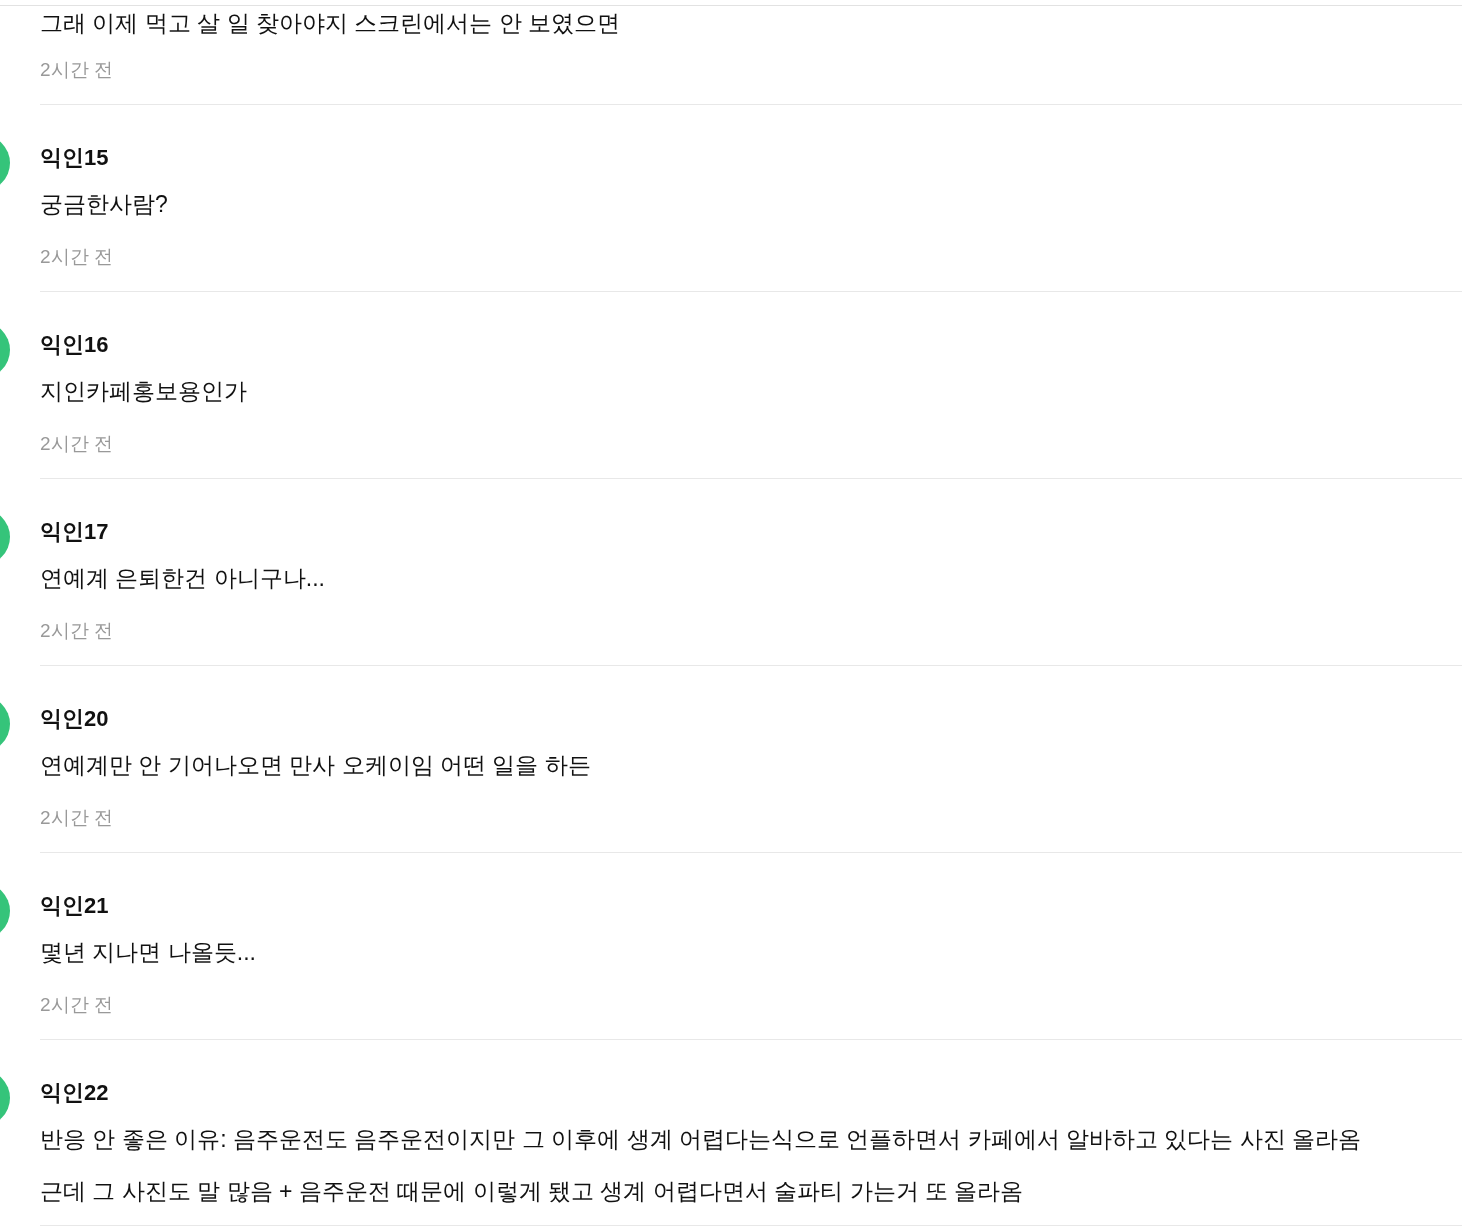  I want to click on comment-text: 연예계만 안 기어나오면 만사 오케이임 어떤 일을 하든, so click(316, 765).